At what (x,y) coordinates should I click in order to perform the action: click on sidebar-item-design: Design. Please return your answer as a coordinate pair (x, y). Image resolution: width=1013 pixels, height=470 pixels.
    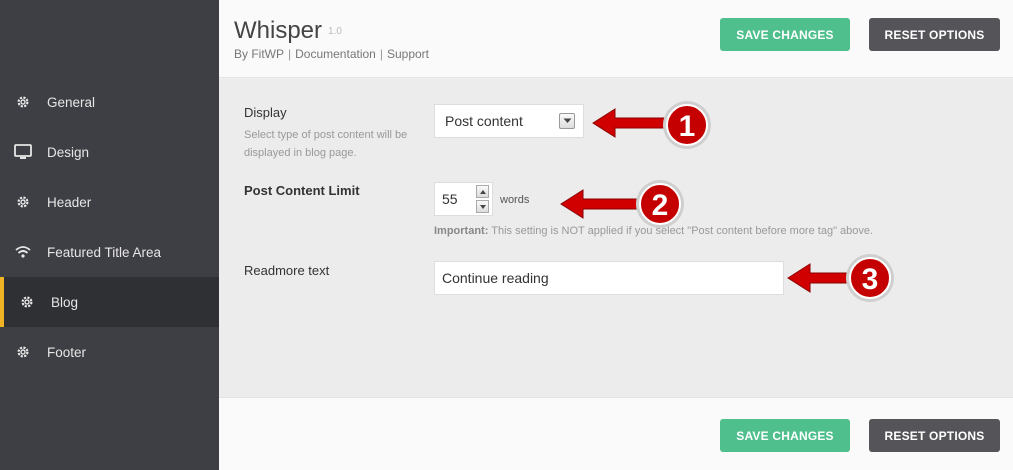
    Looking at the image, I should click on (109, 152).